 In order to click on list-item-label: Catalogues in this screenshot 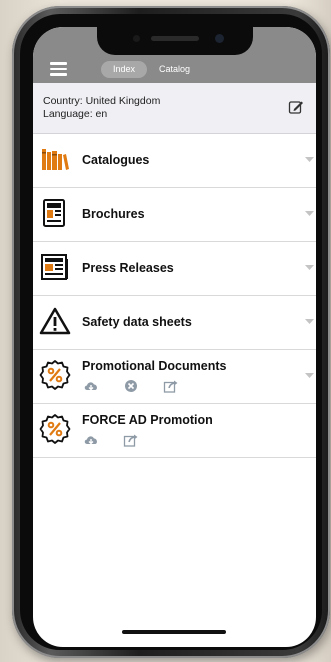, I will do `click(116, 160)`.